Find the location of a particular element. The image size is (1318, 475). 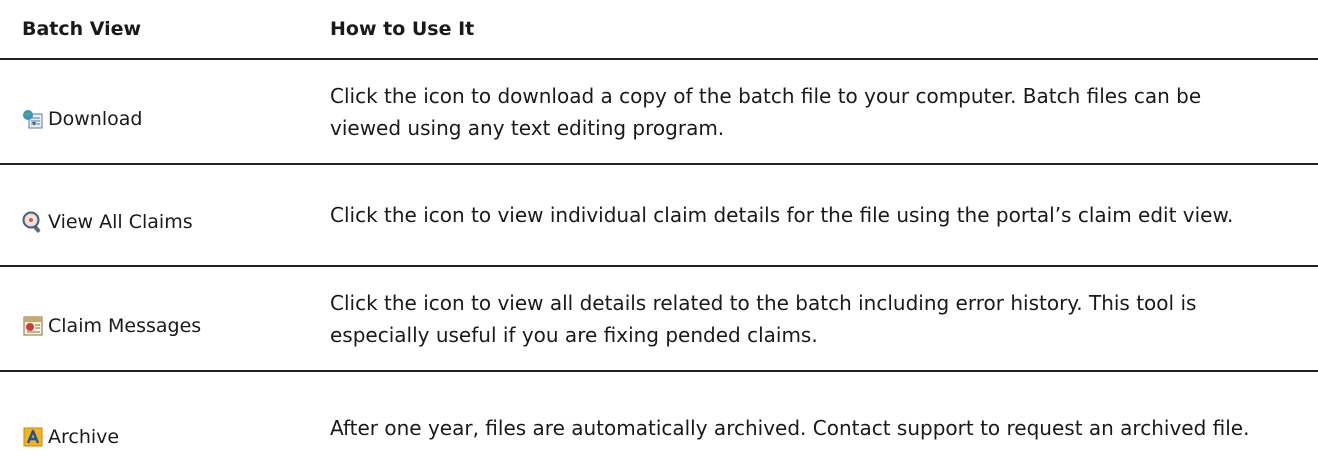

view-all-claims-cell: View All Claims is located at coordinates (176, 215).